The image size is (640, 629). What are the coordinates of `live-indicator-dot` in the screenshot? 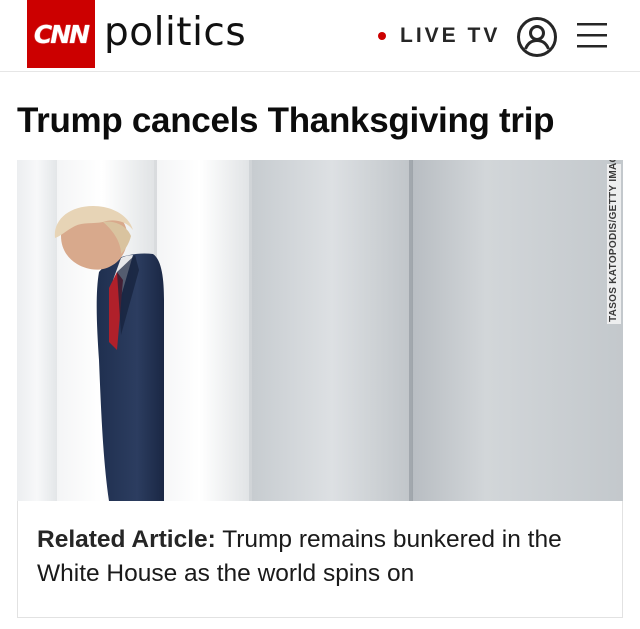 It's located at (382, 36).